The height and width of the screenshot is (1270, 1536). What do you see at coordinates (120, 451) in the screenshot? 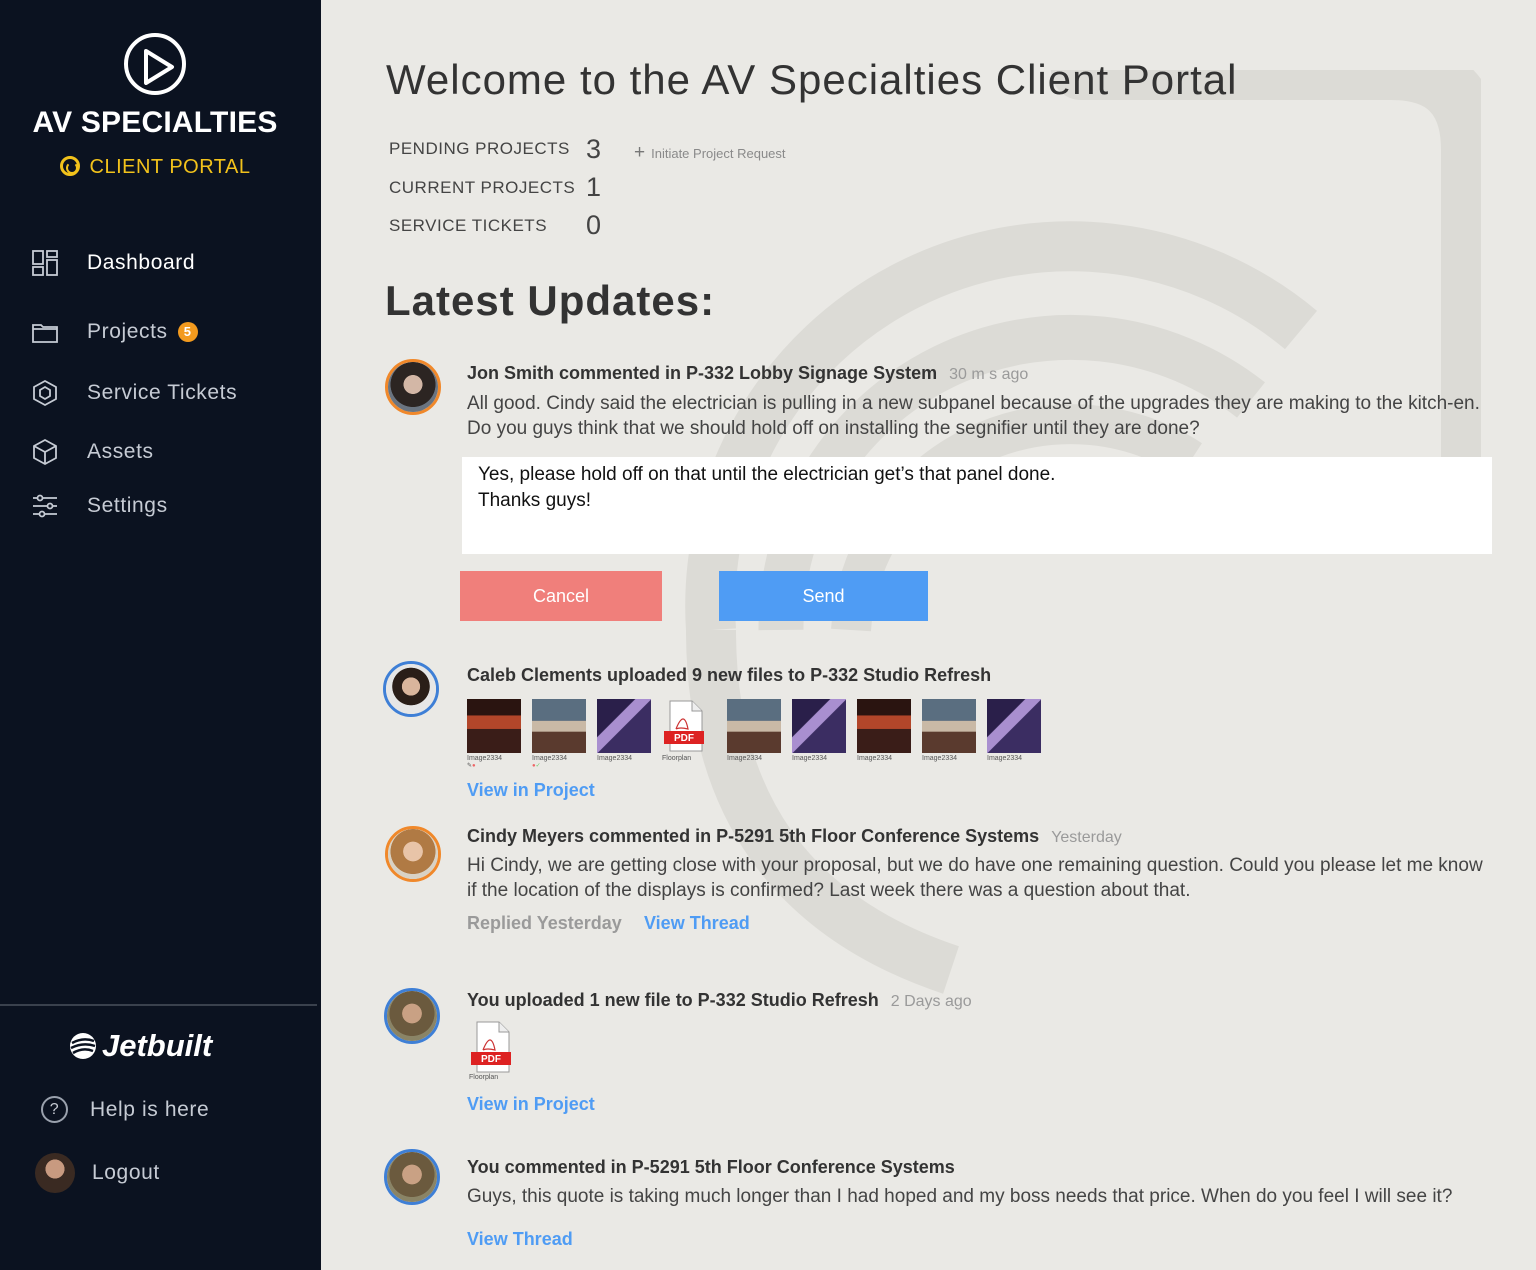
I see `nav-label-assets: Assets` at bounding box center [120, 451].